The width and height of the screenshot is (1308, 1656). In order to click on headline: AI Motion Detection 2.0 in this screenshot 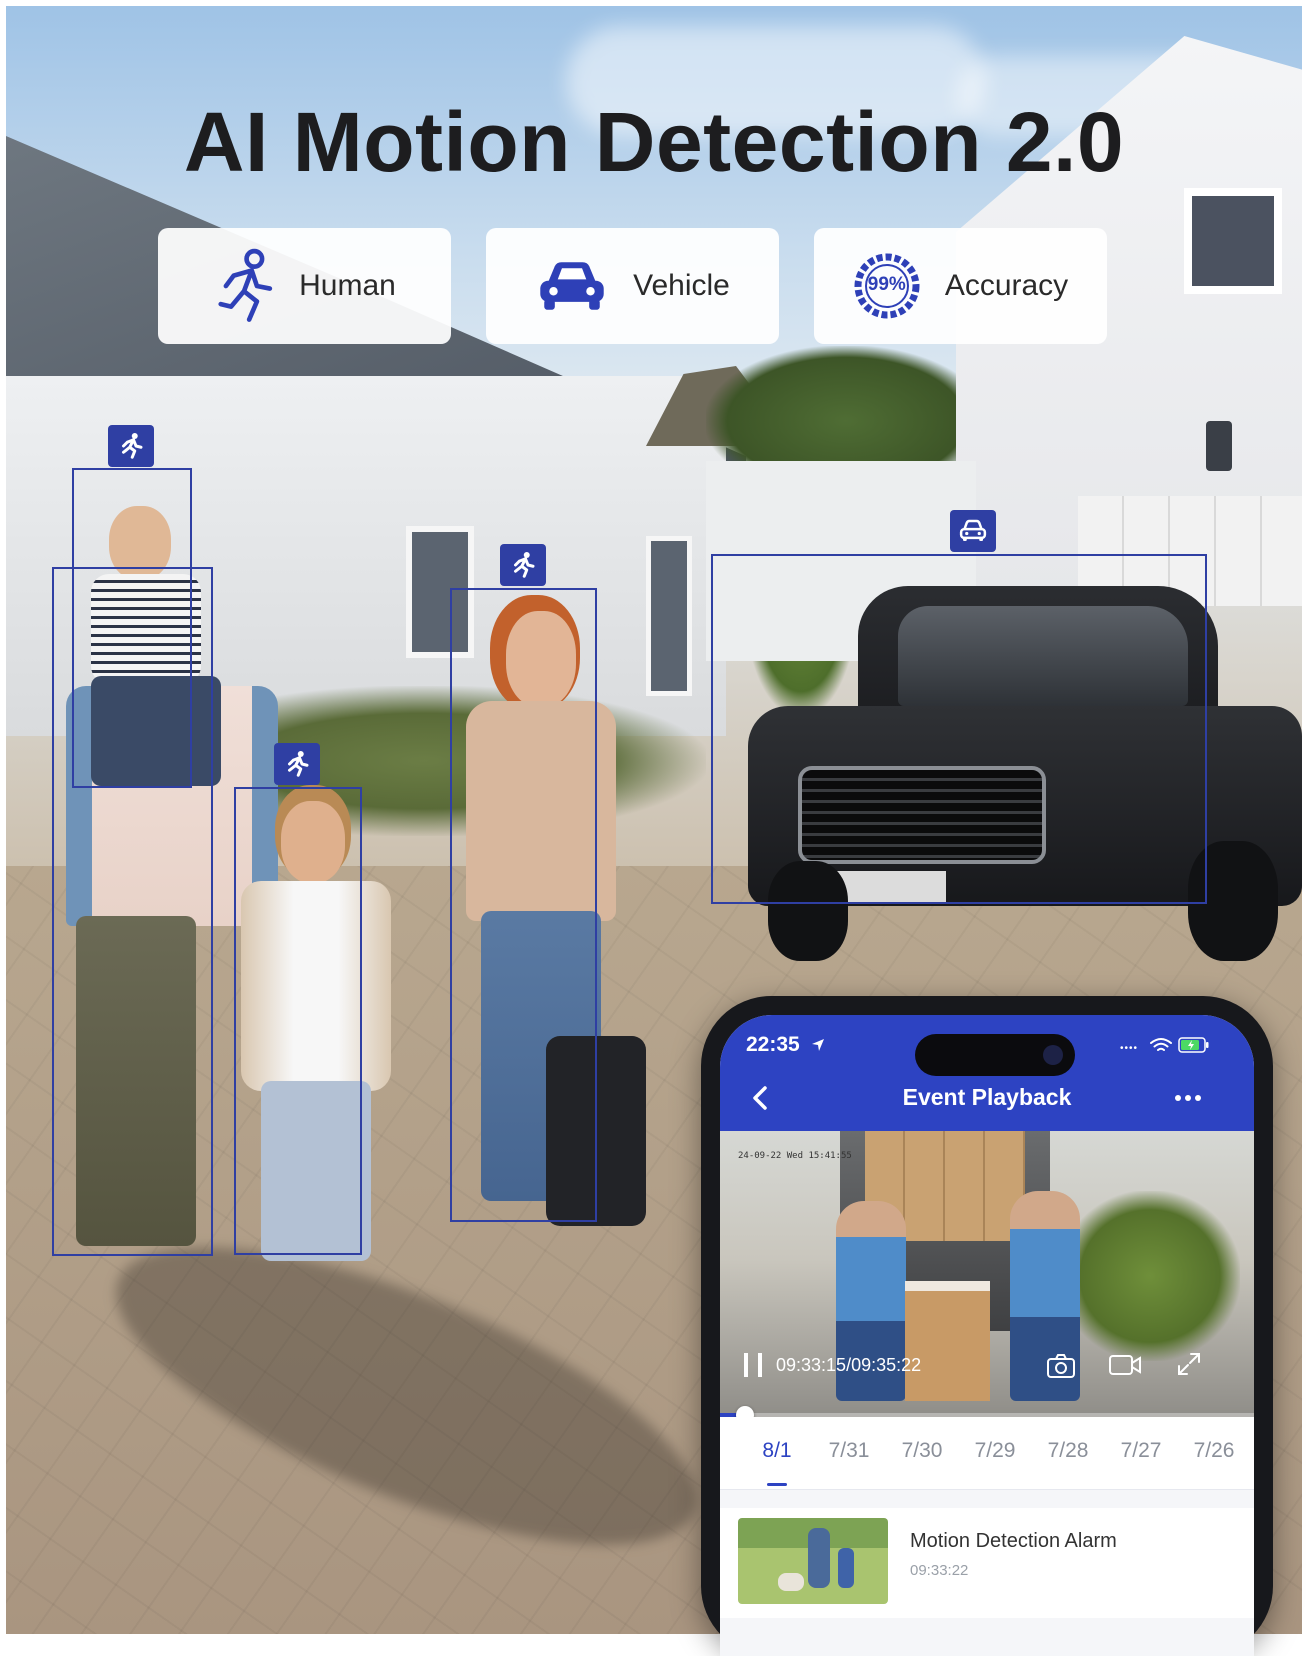, I will do `click(654, 142)`.